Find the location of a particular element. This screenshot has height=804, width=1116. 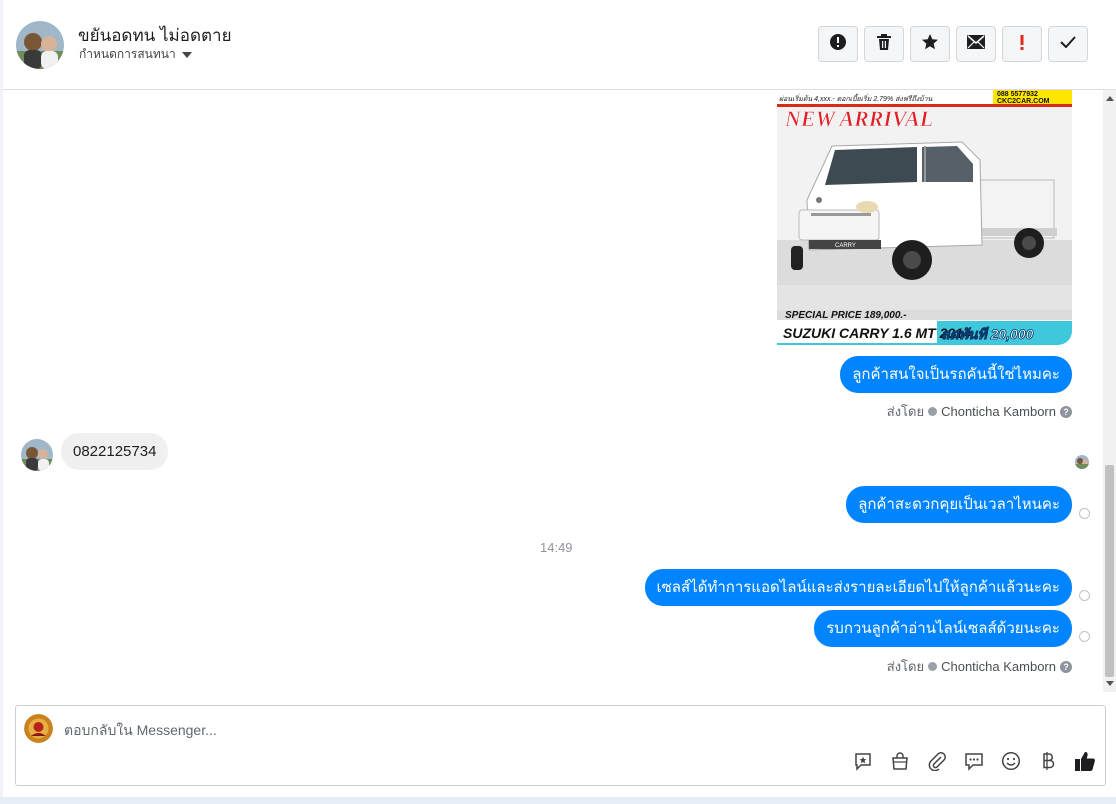

emoji-icon is located at coordinates (1011, 763).